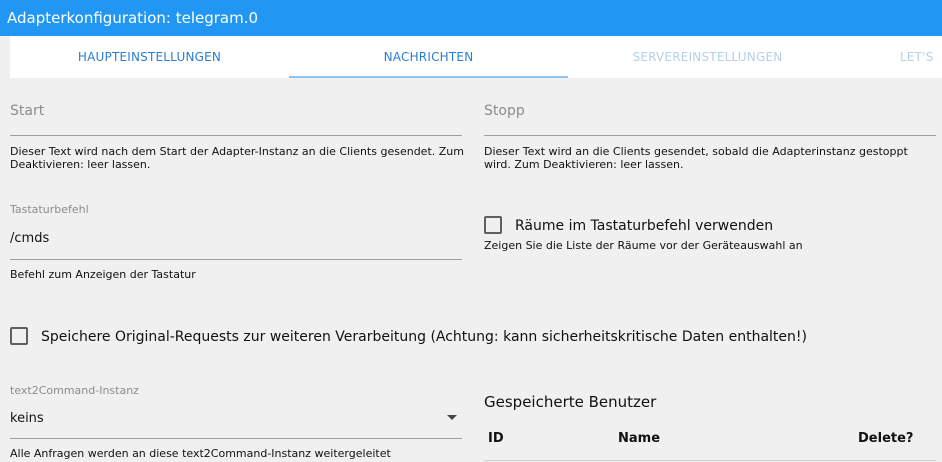 The width and height of the screenshot is (942, 462). What do you see at coordinates (236, 135) in the screenshot?
I see `start-input-underline` at bounding box center [236, 135].